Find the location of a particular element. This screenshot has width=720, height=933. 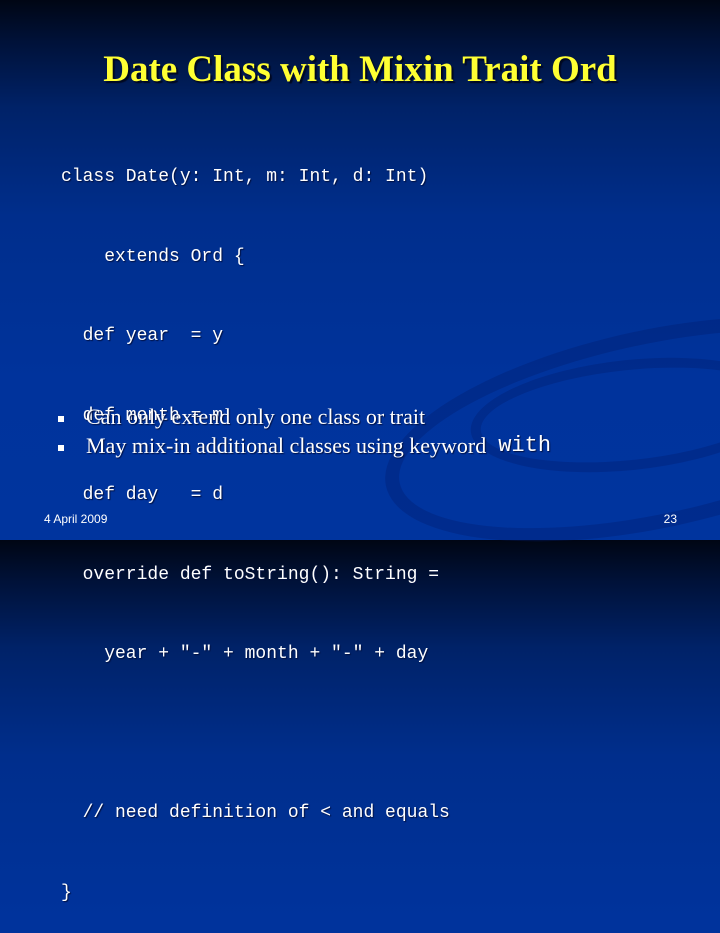

footer-date: 4 April 2009 is located at coordinates (76, 519).